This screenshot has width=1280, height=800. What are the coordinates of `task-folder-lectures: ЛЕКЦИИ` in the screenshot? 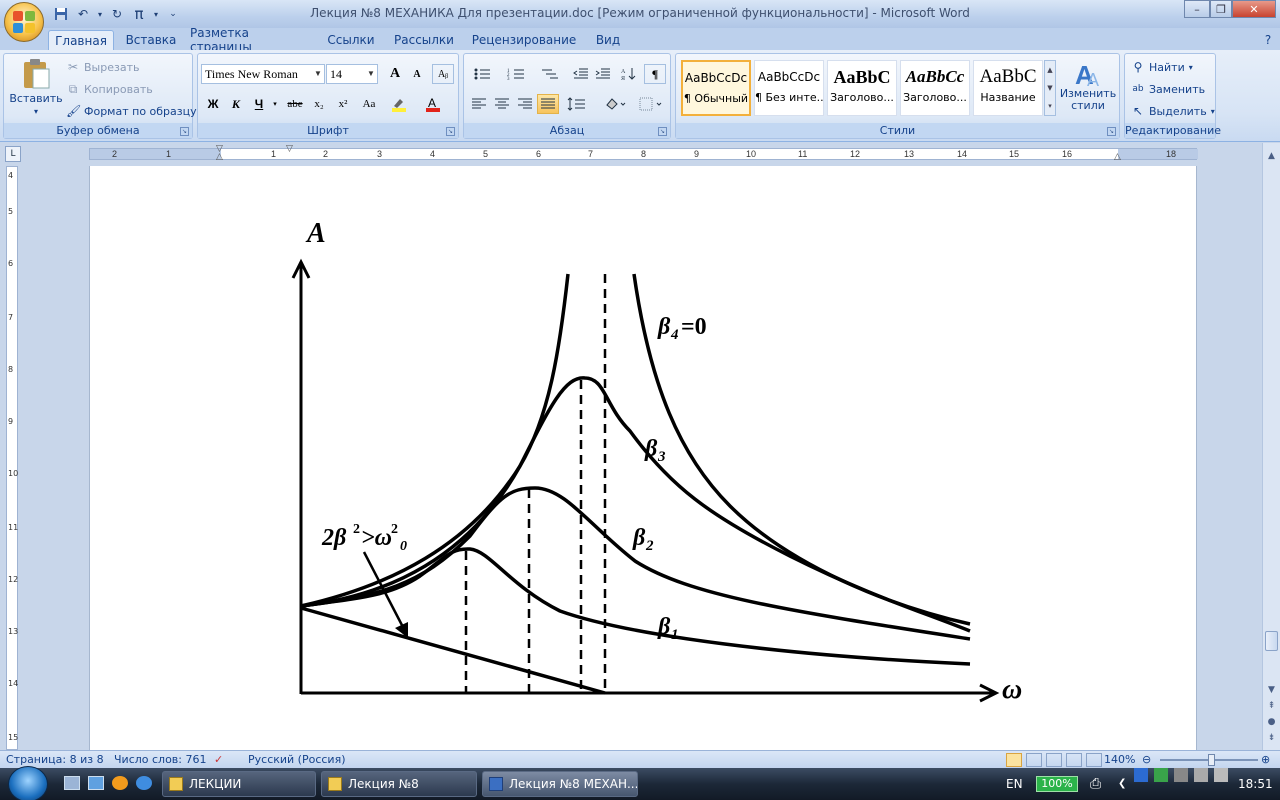 It's located at (239, 784).